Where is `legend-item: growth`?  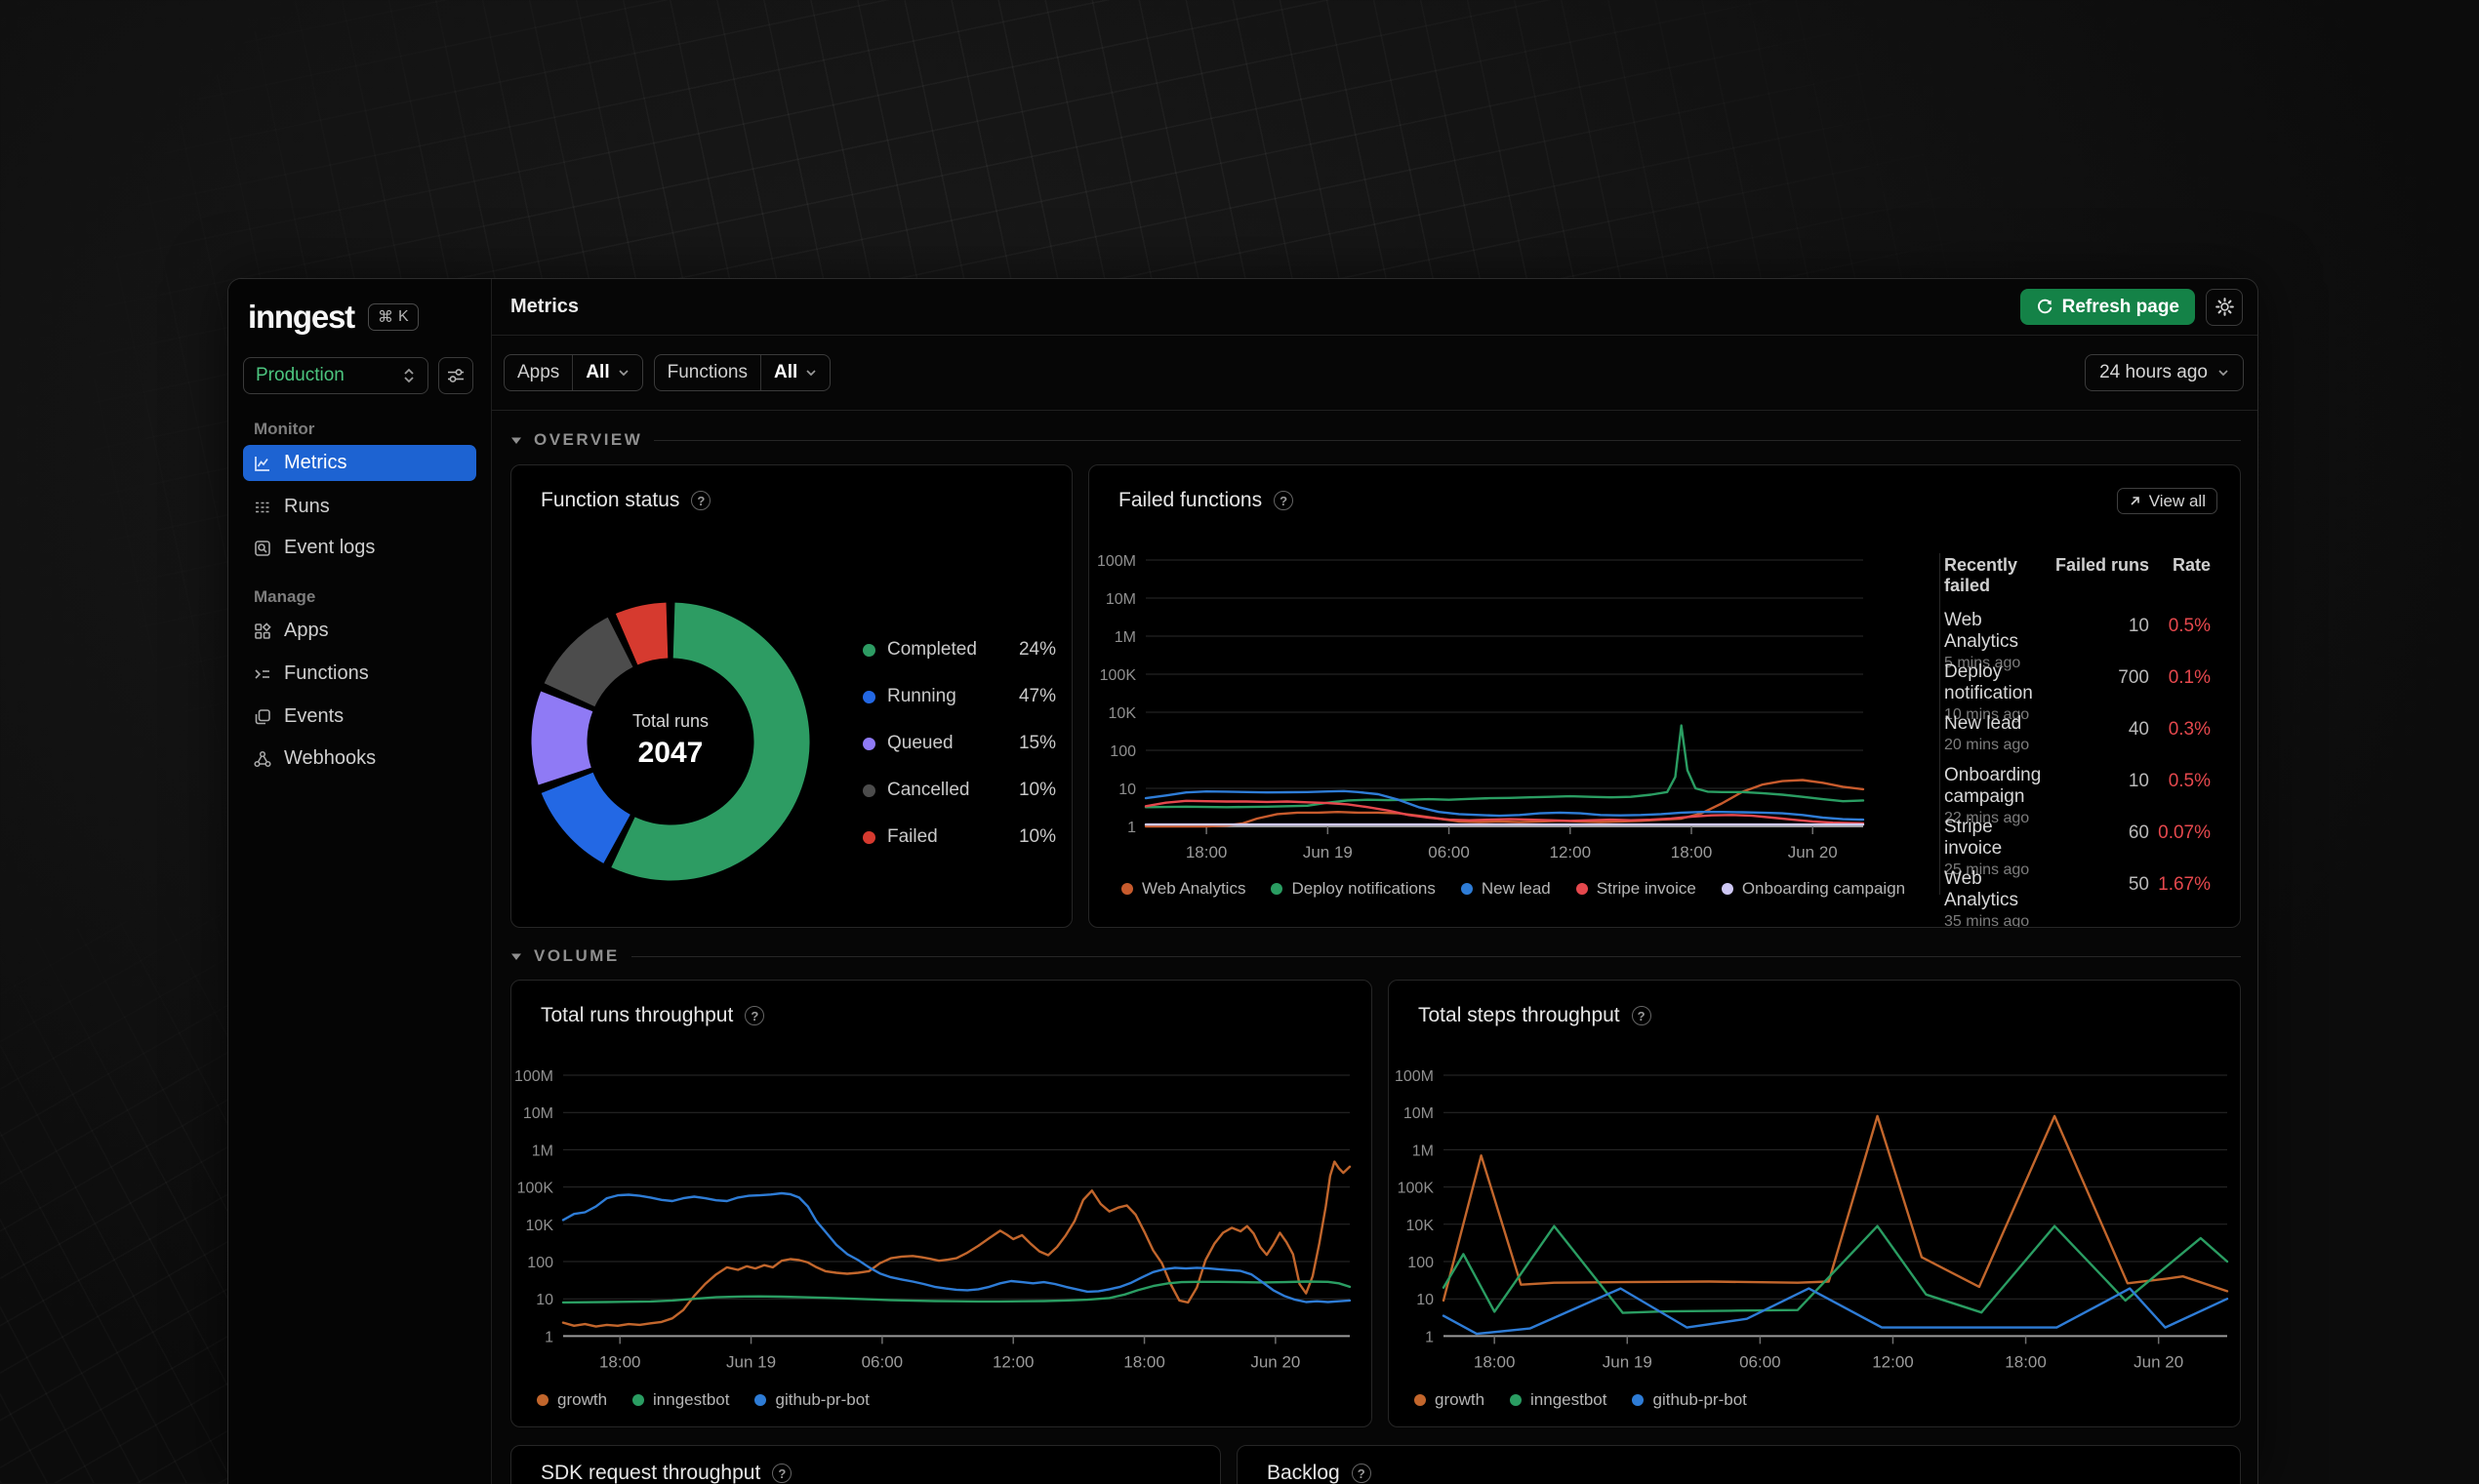
legend-item: growth is located at coordinates (572, 1400).